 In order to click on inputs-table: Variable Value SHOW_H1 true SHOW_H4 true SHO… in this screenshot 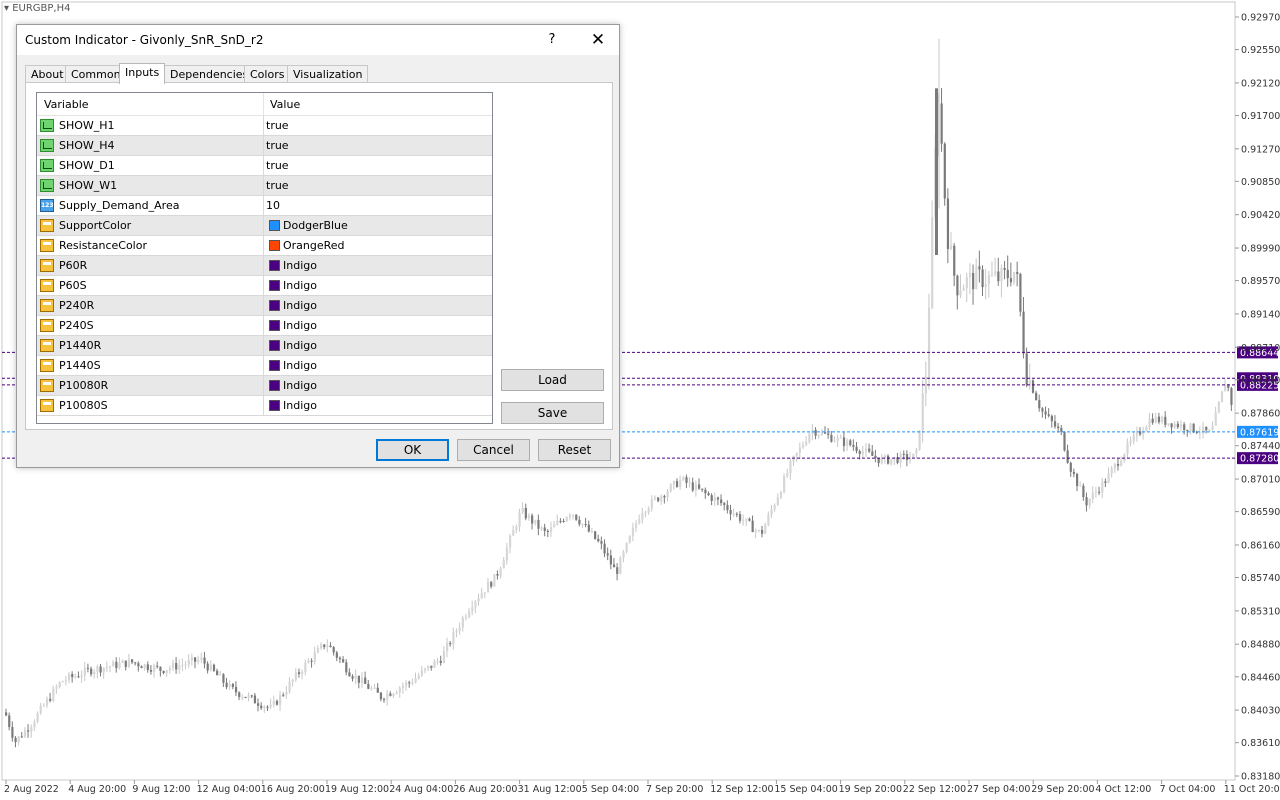, I will do `click(264, 258)`.